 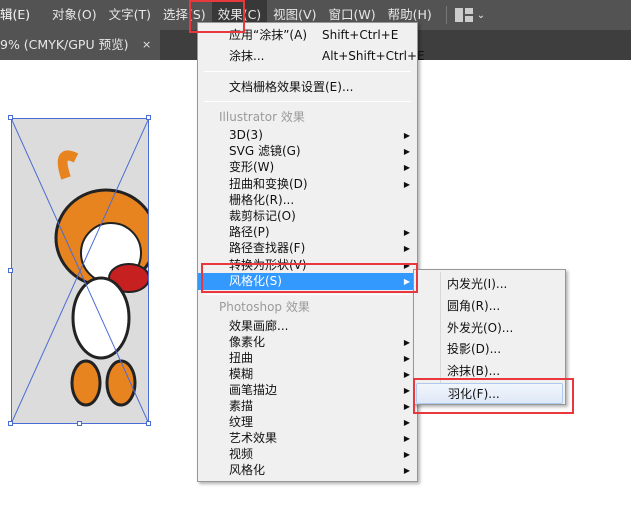 I want to click on close-icon: ×, so click(x=146, y=45).